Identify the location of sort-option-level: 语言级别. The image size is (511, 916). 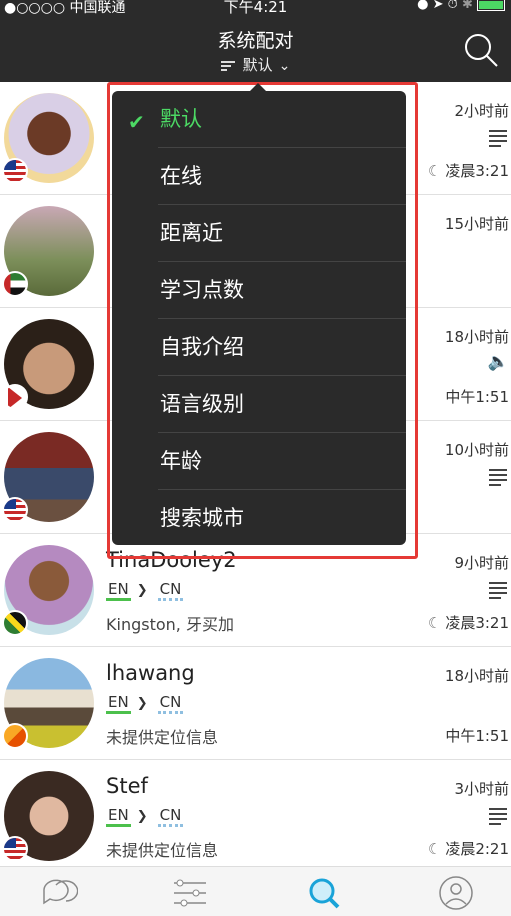
(282, 404).